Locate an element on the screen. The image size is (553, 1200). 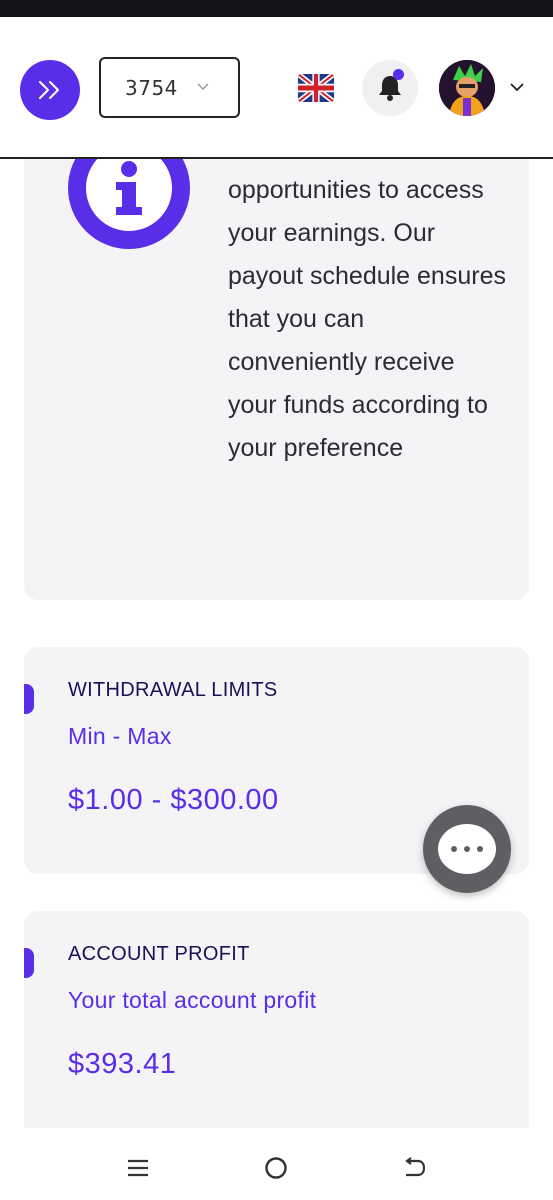
expand-sidebar-button is located at coordinates (50, 90).